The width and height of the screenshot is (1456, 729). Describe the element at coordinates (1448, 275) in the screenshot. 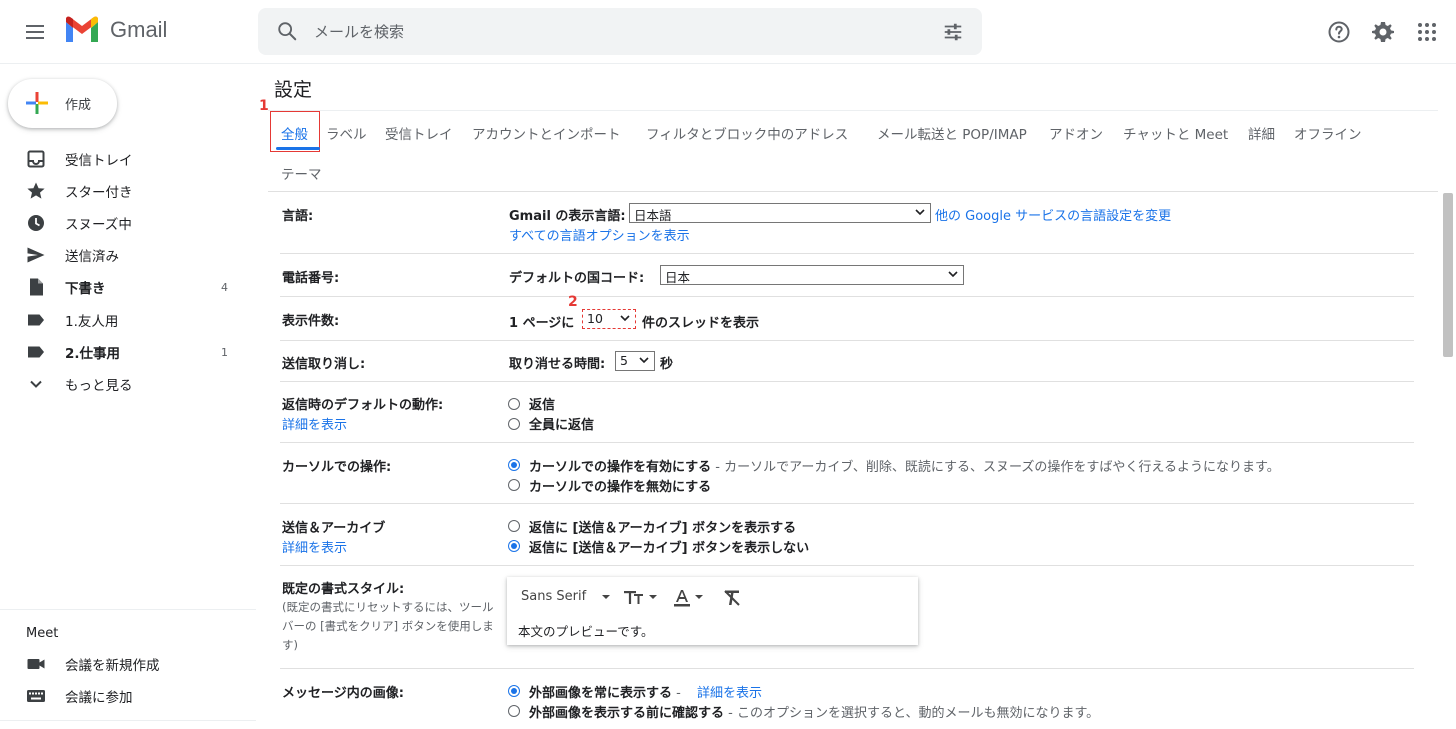

I see `scrollbar-thumb` at that location.